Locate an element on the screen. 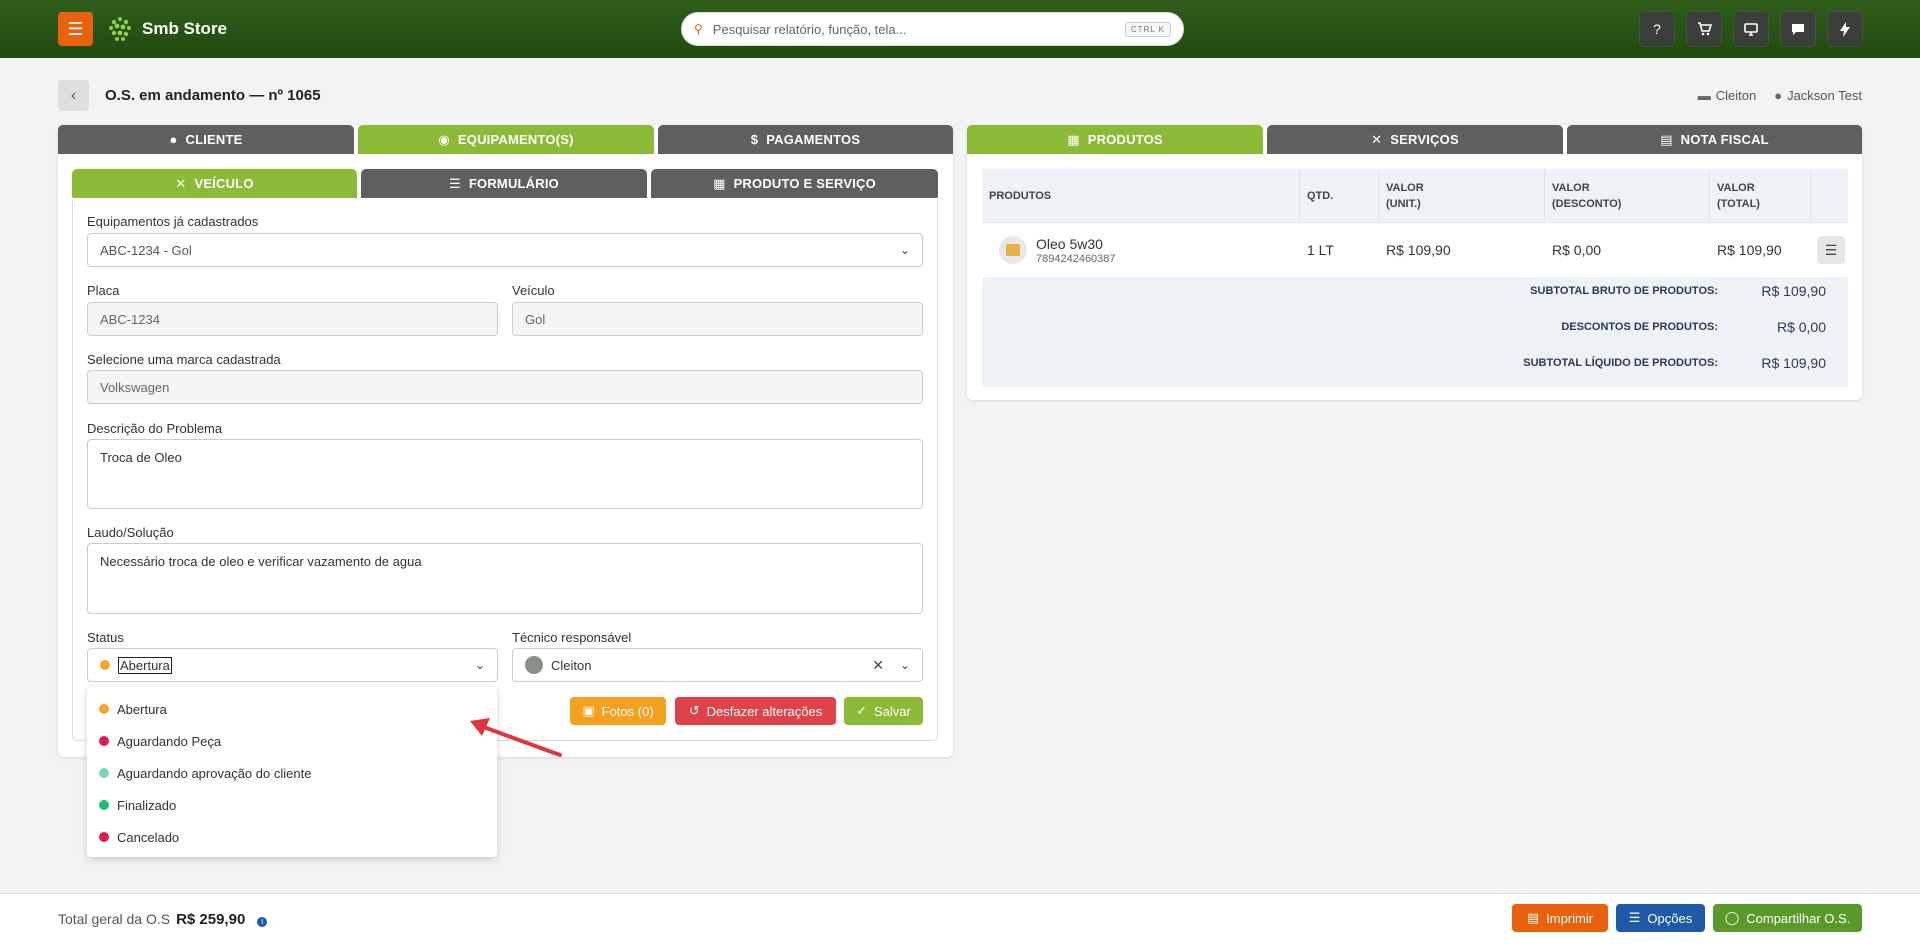 The width and height of the screenshot is (1920, 945). product-qtd: 1 LT is located at coordinates (1320, 250).